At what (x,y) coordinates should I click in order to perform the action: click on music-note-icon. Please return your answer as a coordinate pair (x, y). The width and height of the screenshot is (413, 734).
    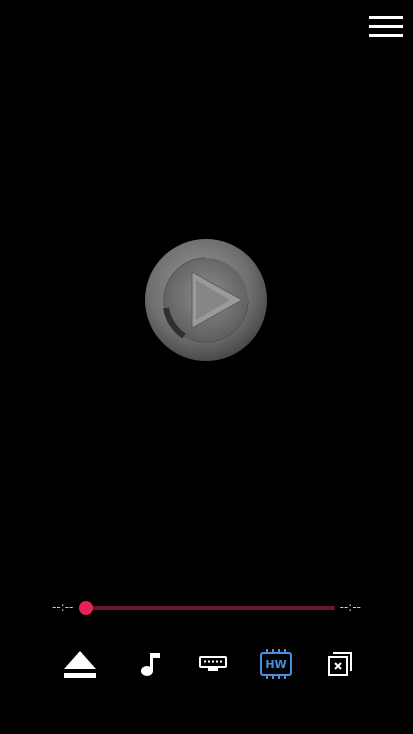
    Looking at the image, I should click on (150, 664).